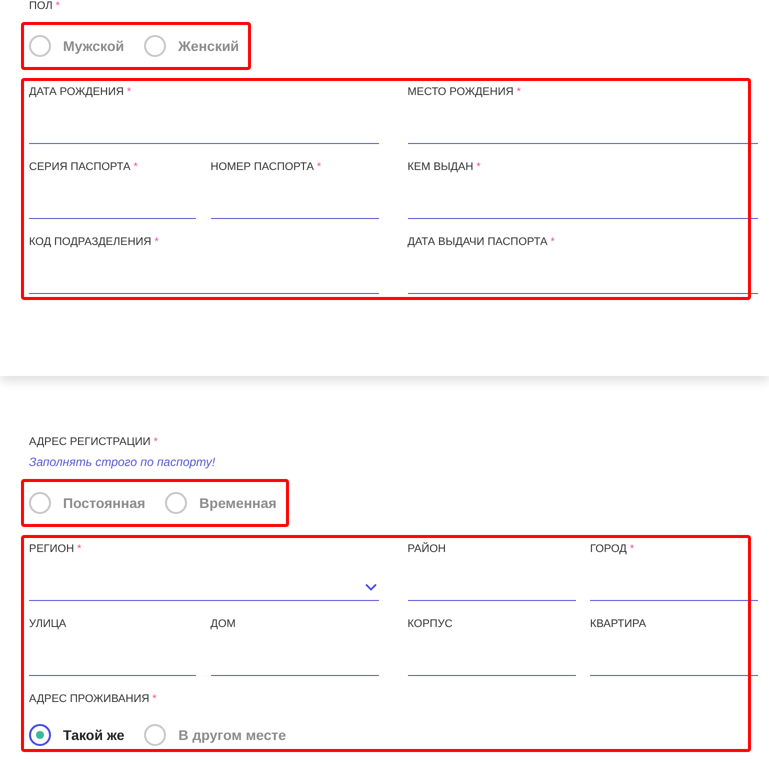  I want to click on chevron-down-icon, so click(370, 587).